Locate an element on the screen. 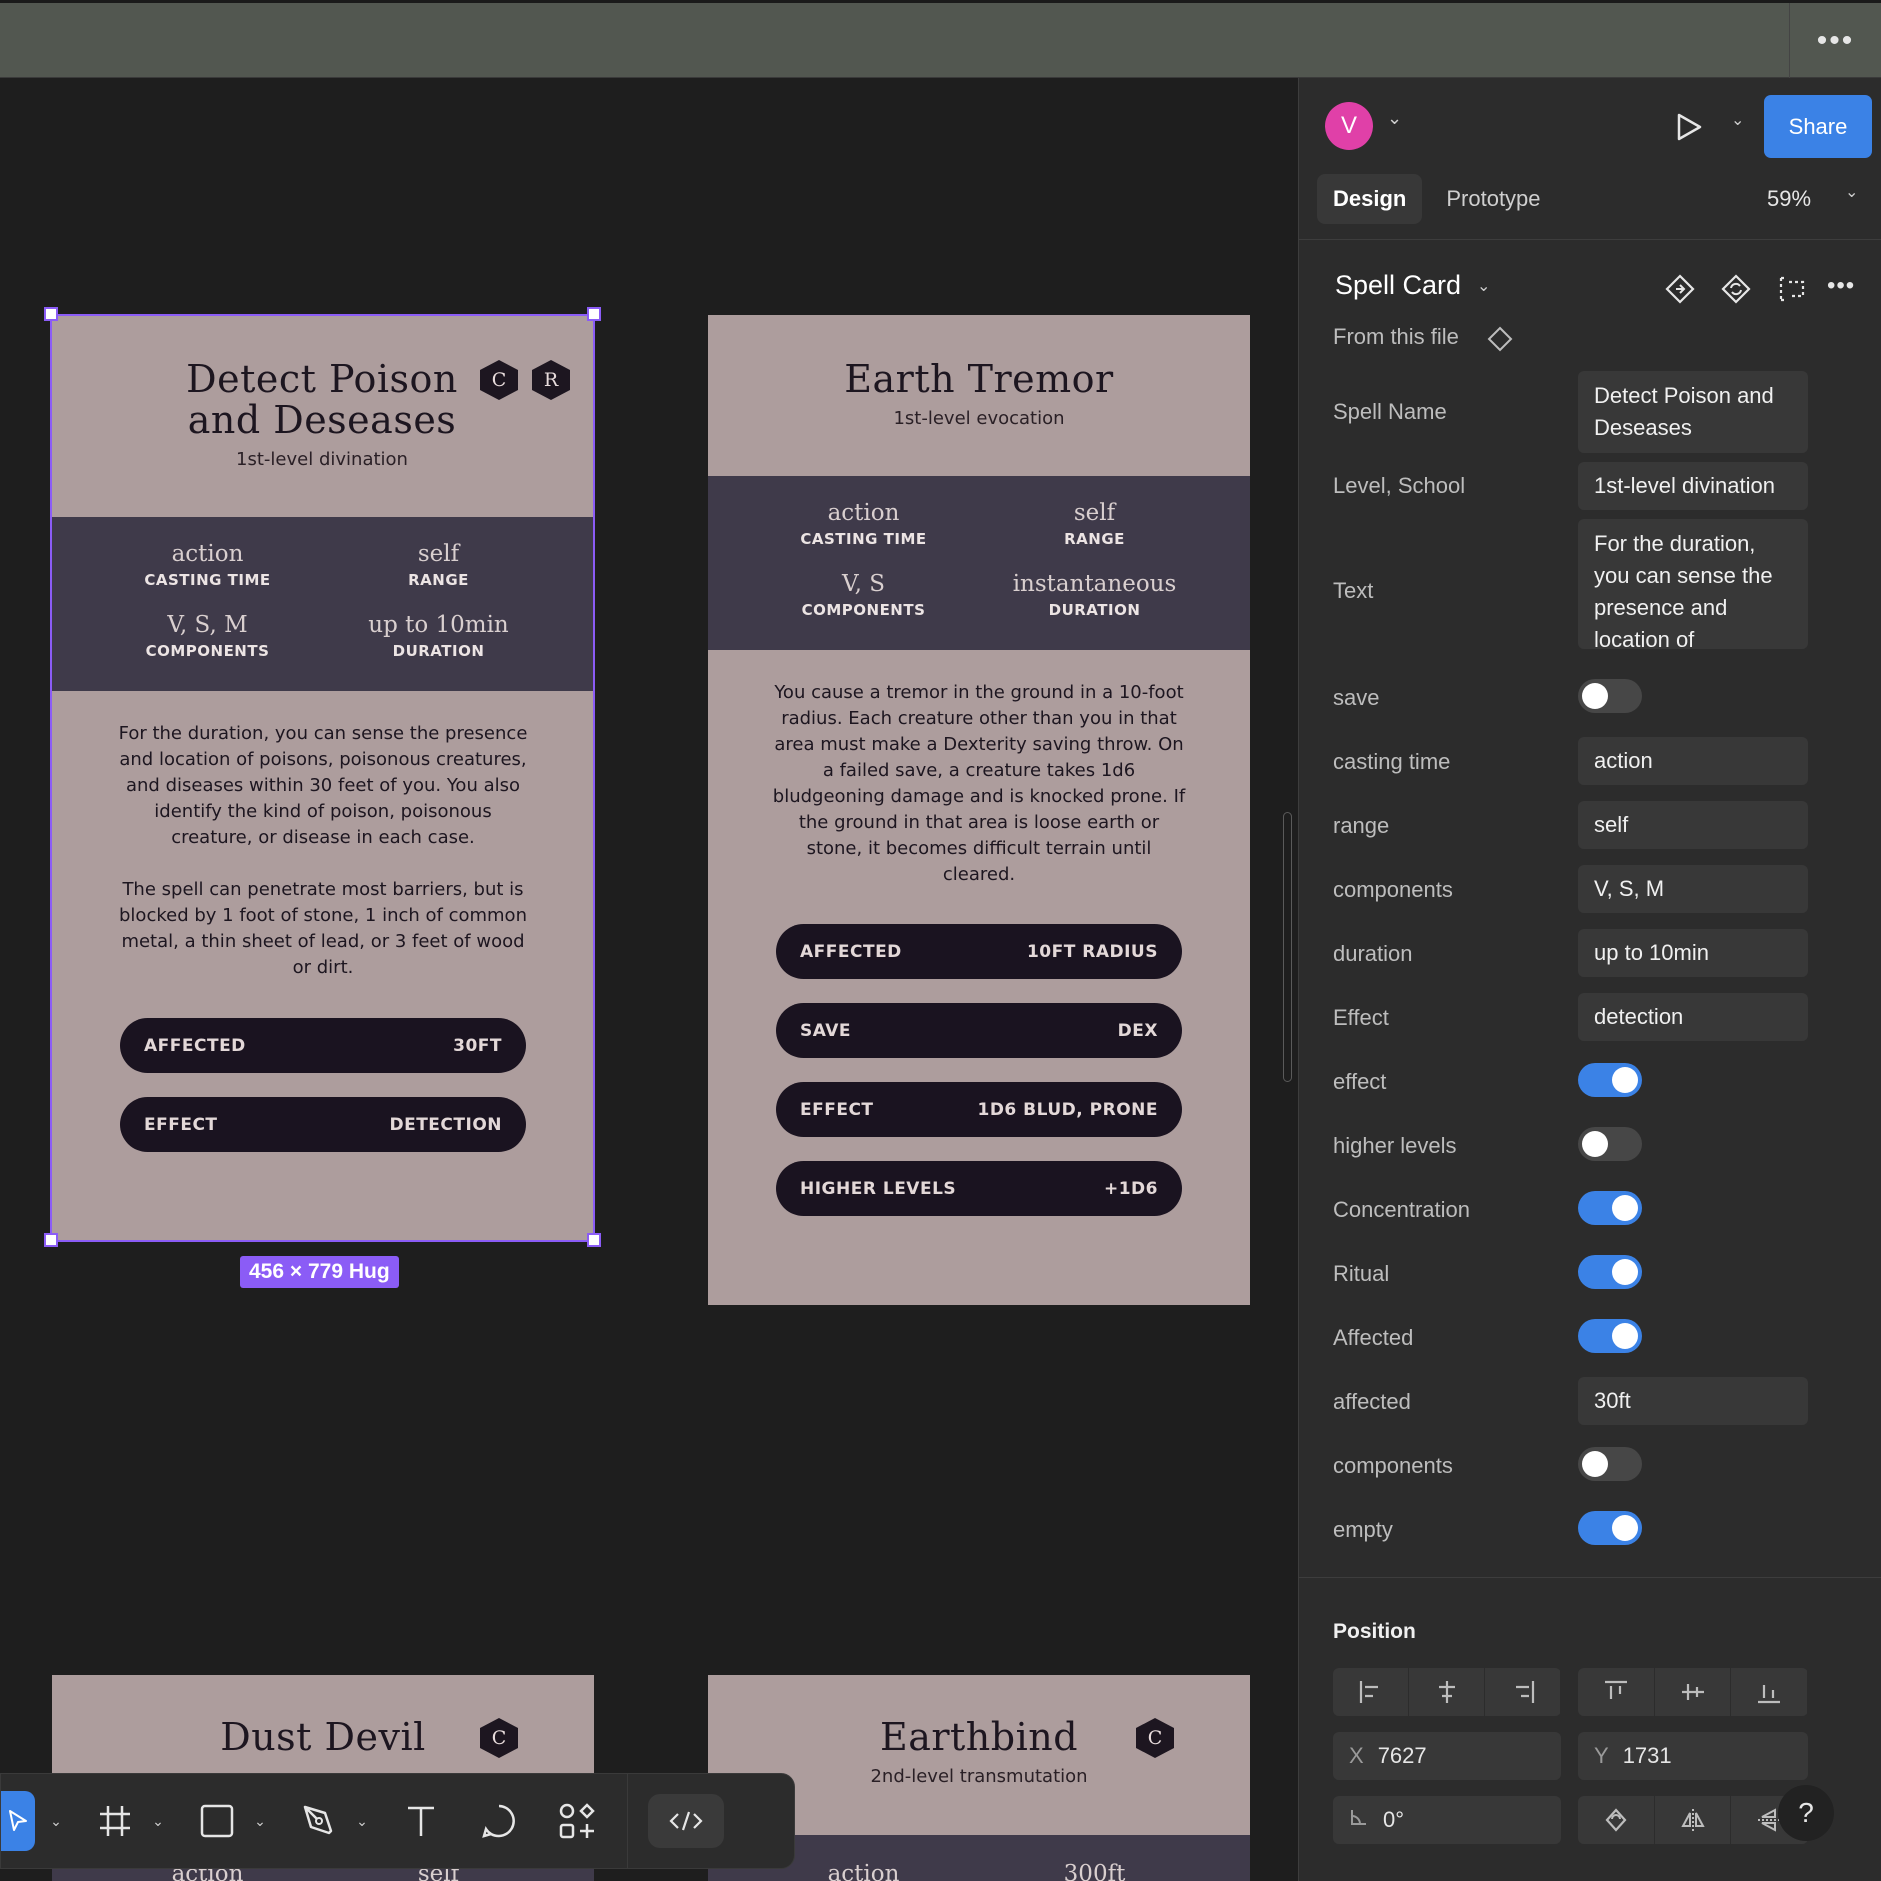 The image size is (1881, 1881). prop-label-save: save is located at coordinates (1356, 697).